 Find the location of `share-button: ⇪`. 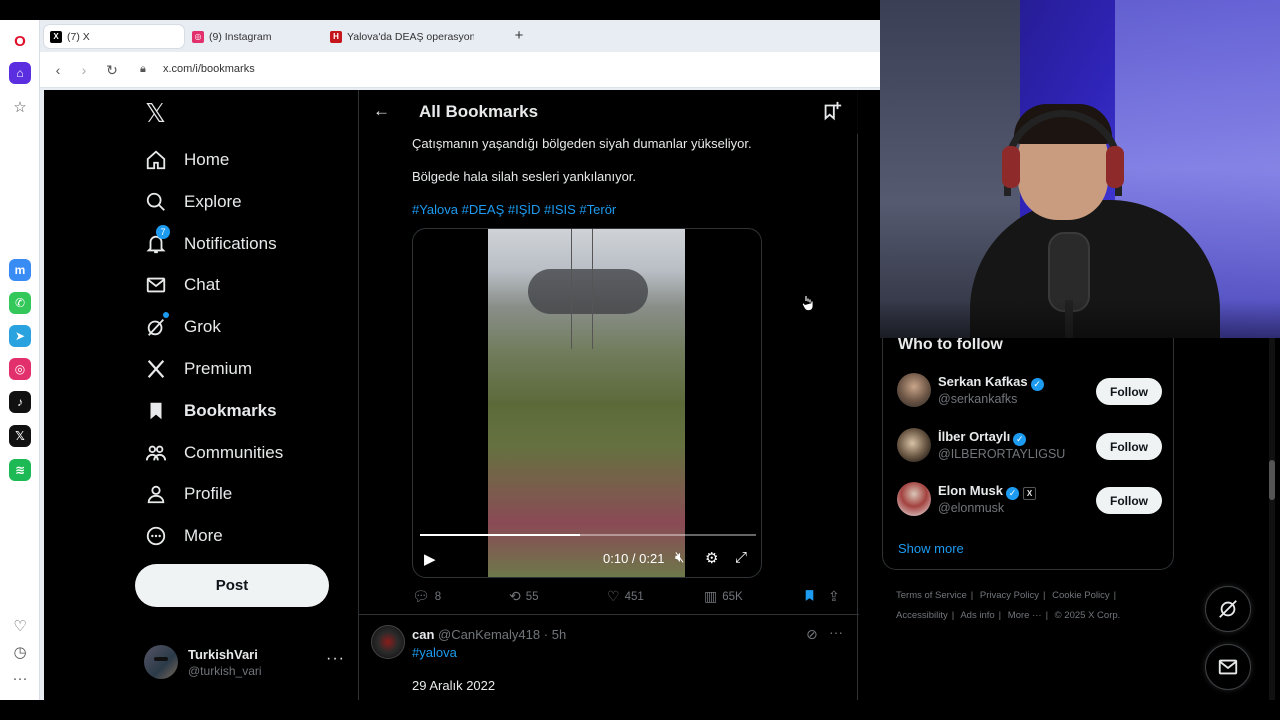

share-button: ⇪ is located at coordinates (836, 596).